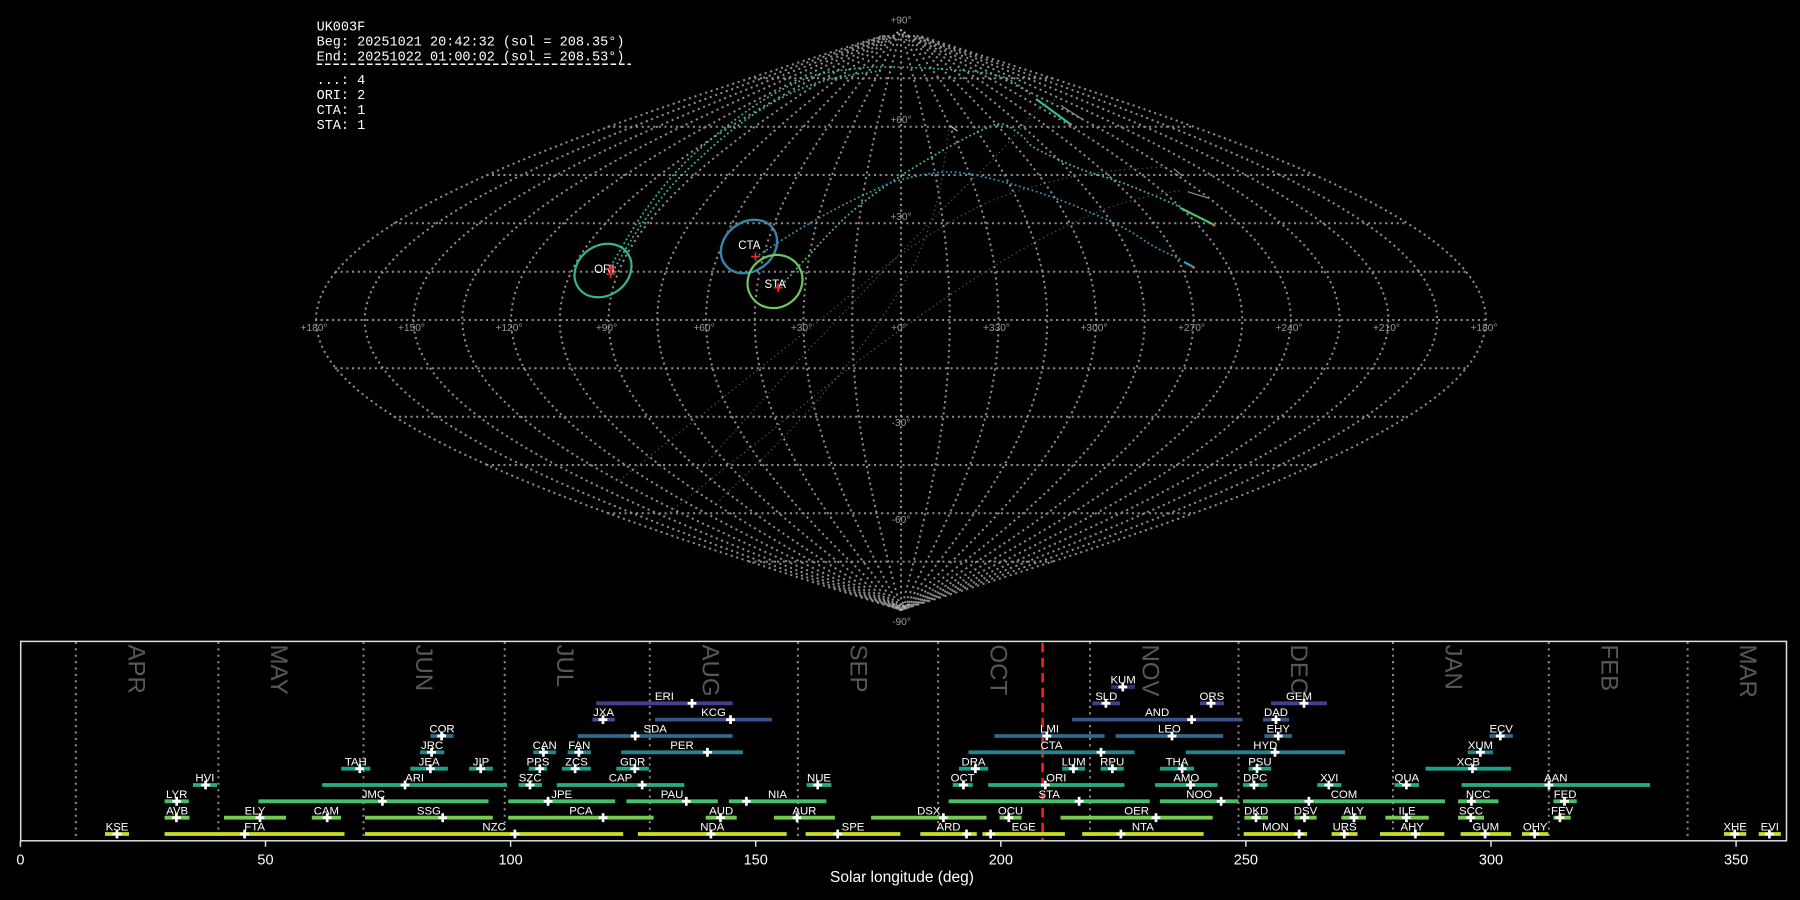  Describe the element at coordinates (254, 828) in the screenshot. I see `svg-text: FTA` at that location.